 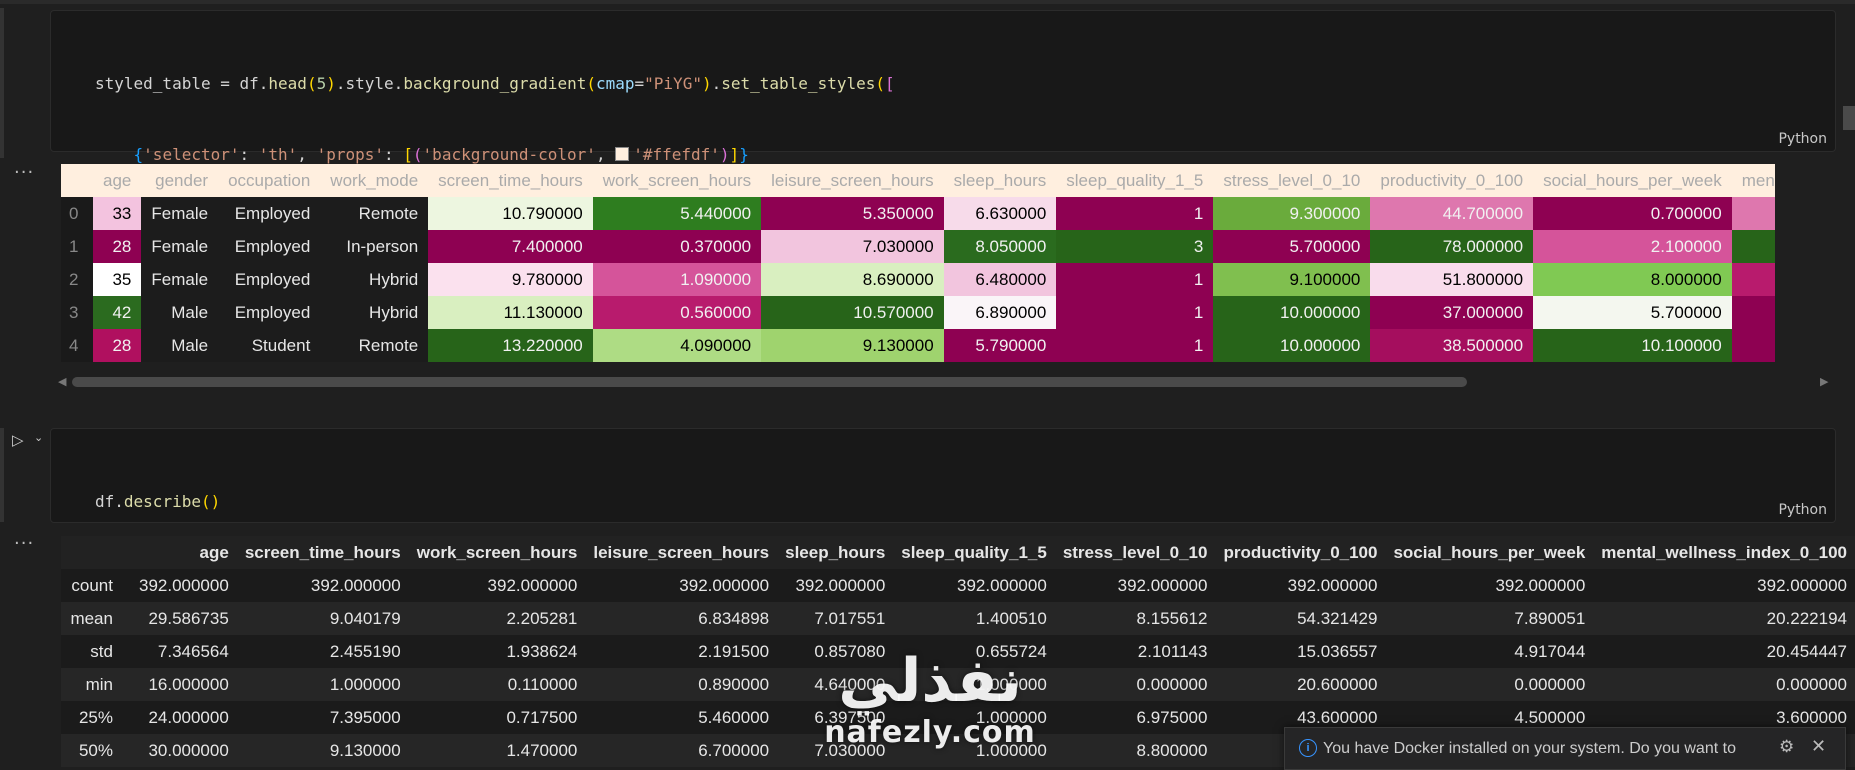 I want to click on table-cell: 9.100000, so click(x=1292, y=279).